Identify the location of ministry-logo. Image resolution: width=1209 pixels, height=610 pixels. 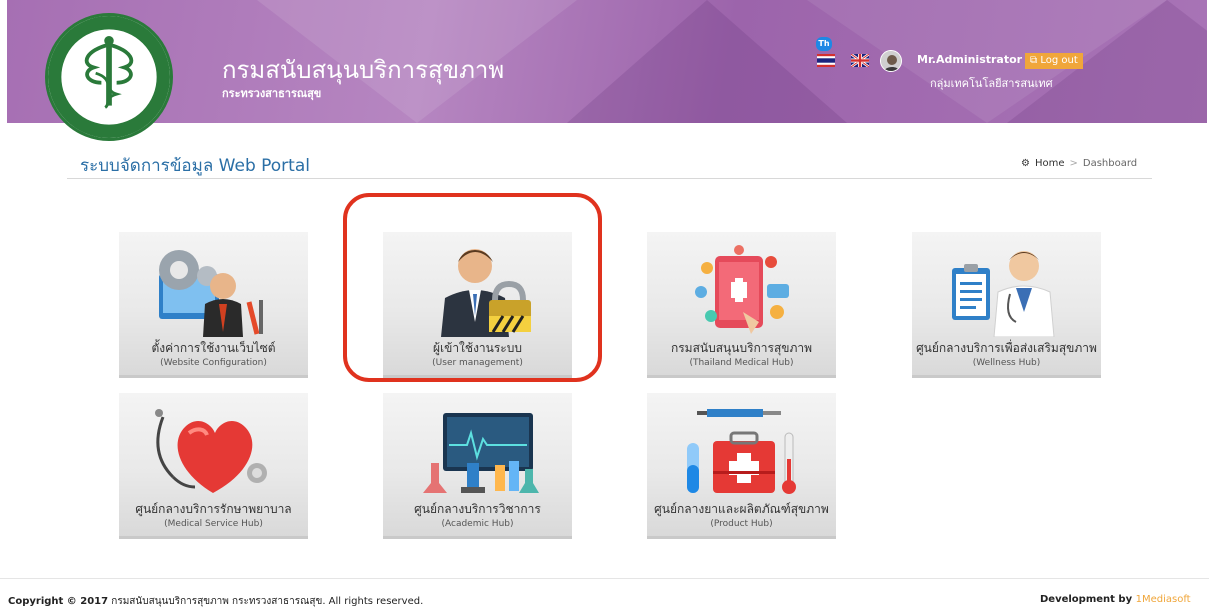
(109, 77).